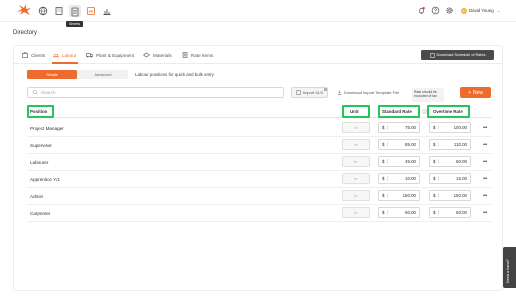 The width and height of the screenshot is (516, 303). What do you see at coordinates (325, 89) in the screenshot?
I see `import-info-icon` at bounding box center [325, 89].